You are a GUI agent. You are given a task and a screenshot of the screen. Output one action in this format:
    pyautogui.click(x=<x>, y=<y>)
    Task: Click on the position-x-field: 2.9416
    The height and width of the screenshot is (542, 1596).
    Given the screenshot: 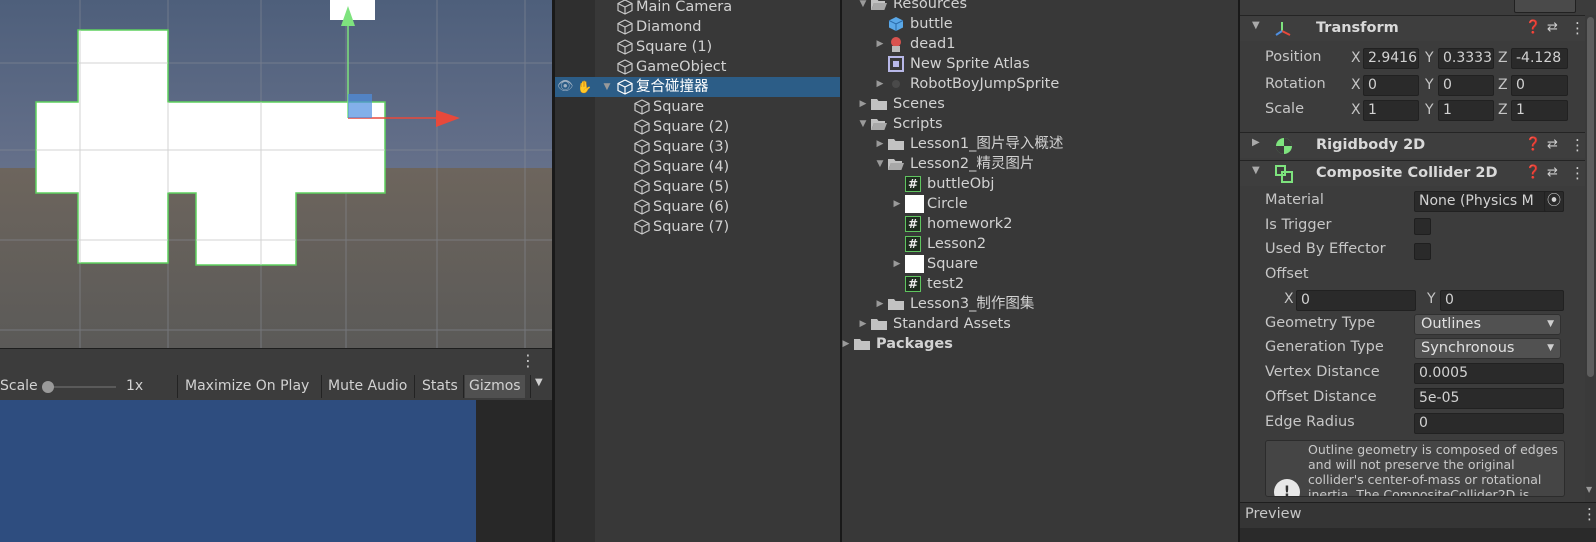 What is the action you would take?
    pyautogui.click(x=1391, y=58)
    